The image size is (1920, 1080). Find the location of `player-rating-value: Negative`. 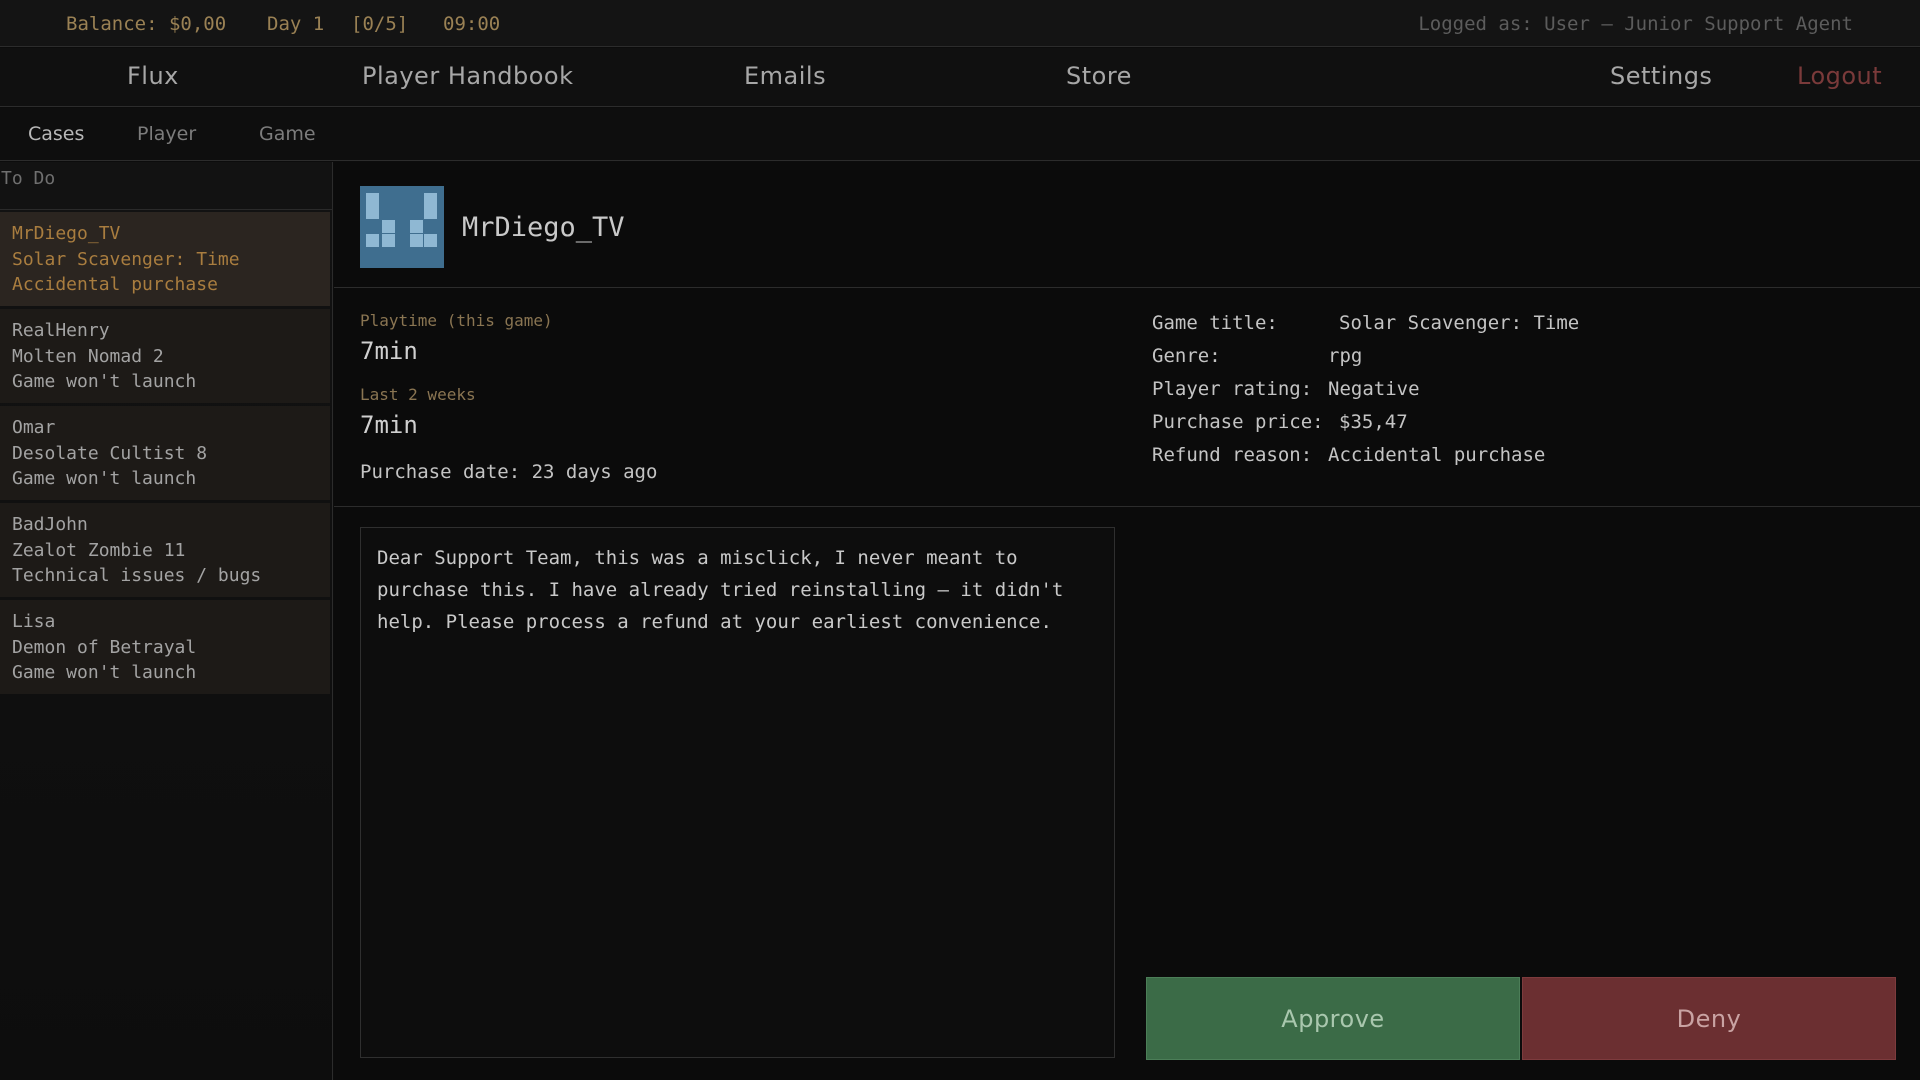

player-rating-value: Negative is located at coordinates (1374, 389).